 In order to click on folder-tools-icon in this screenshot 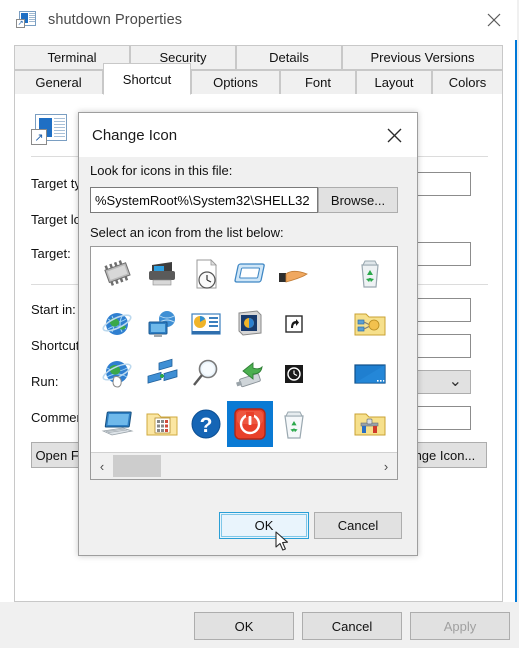, I will do `click(370, 424)`.